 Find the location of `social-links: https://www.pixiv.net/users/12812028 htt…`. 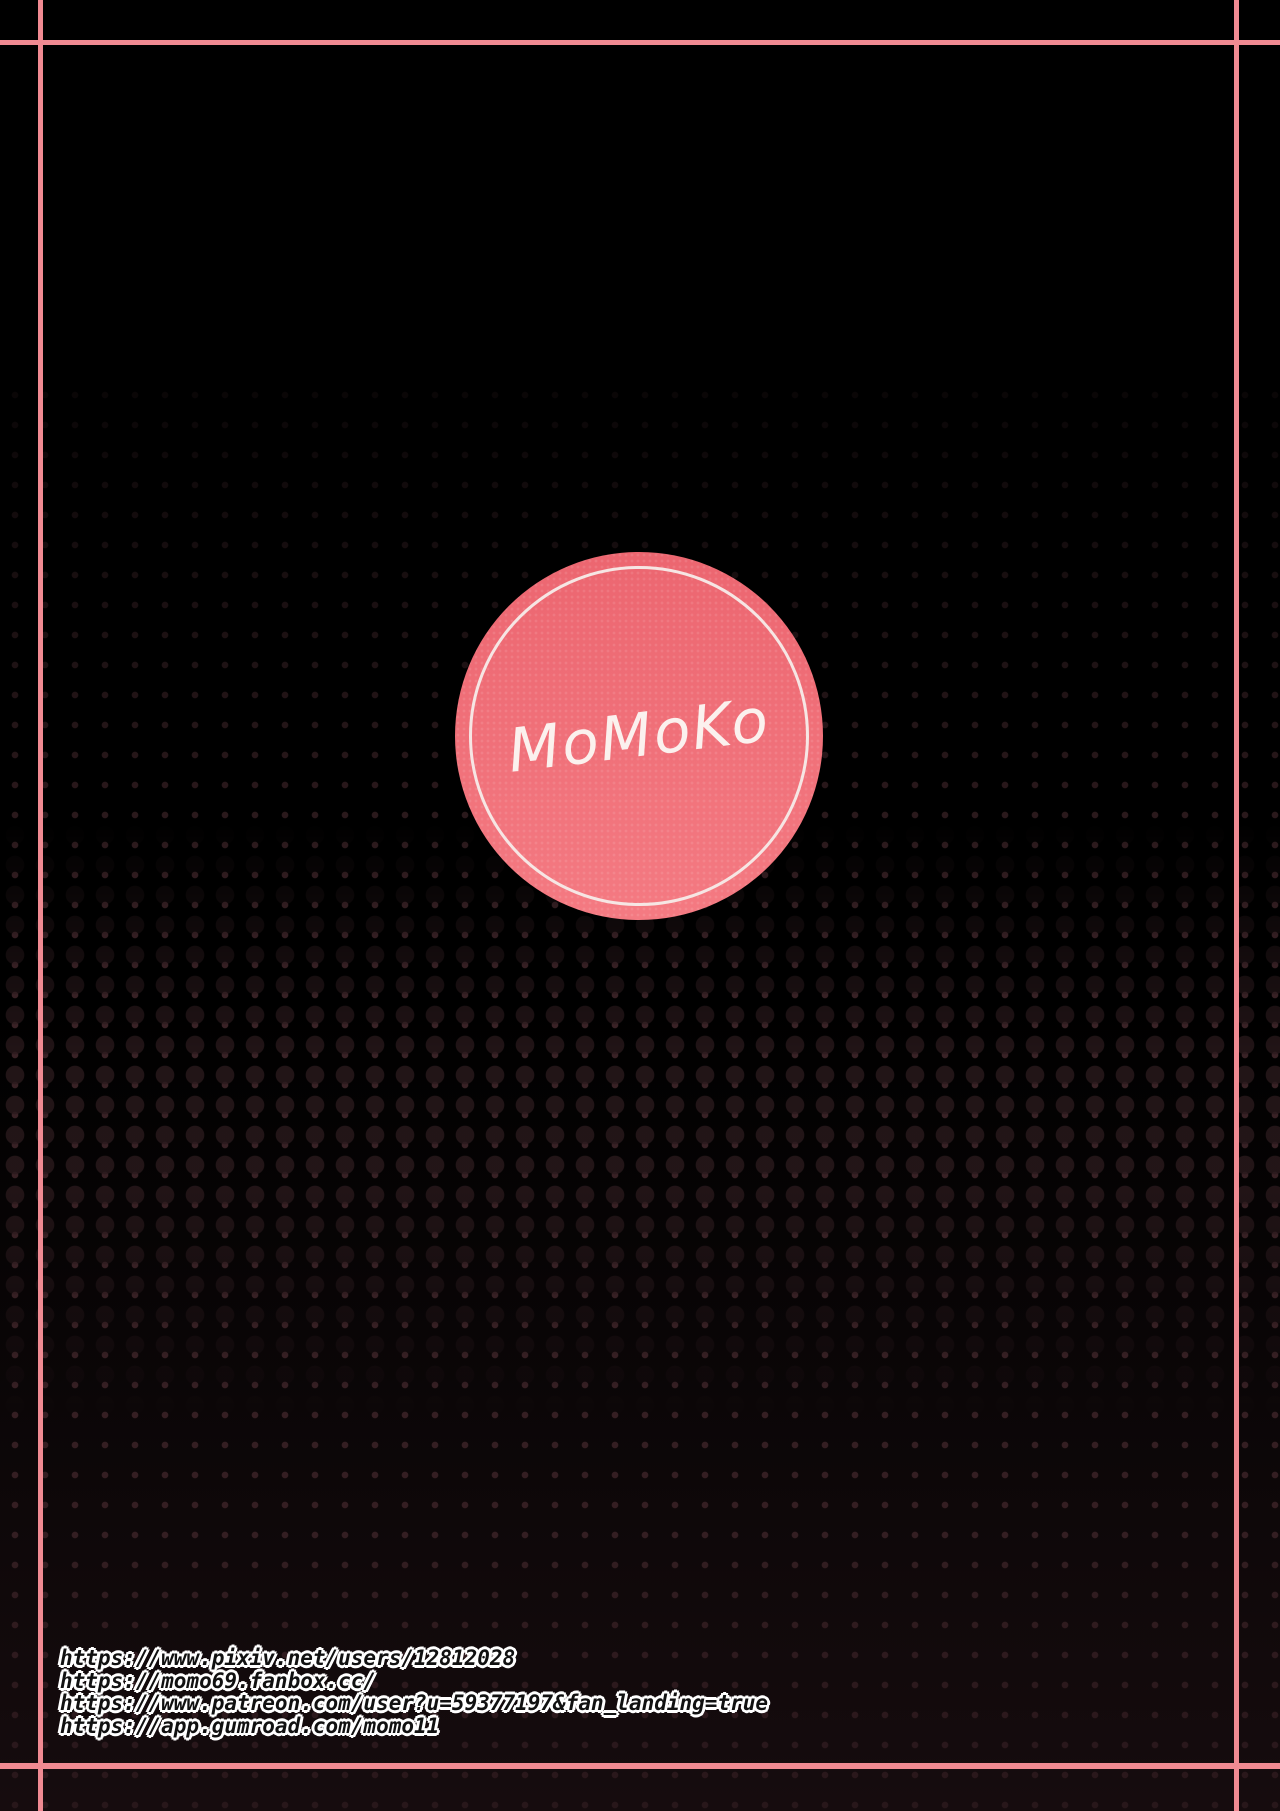

social-links: https://www.pixiv.net/users/12812028 htt… is located at coordinates (414, 1692).